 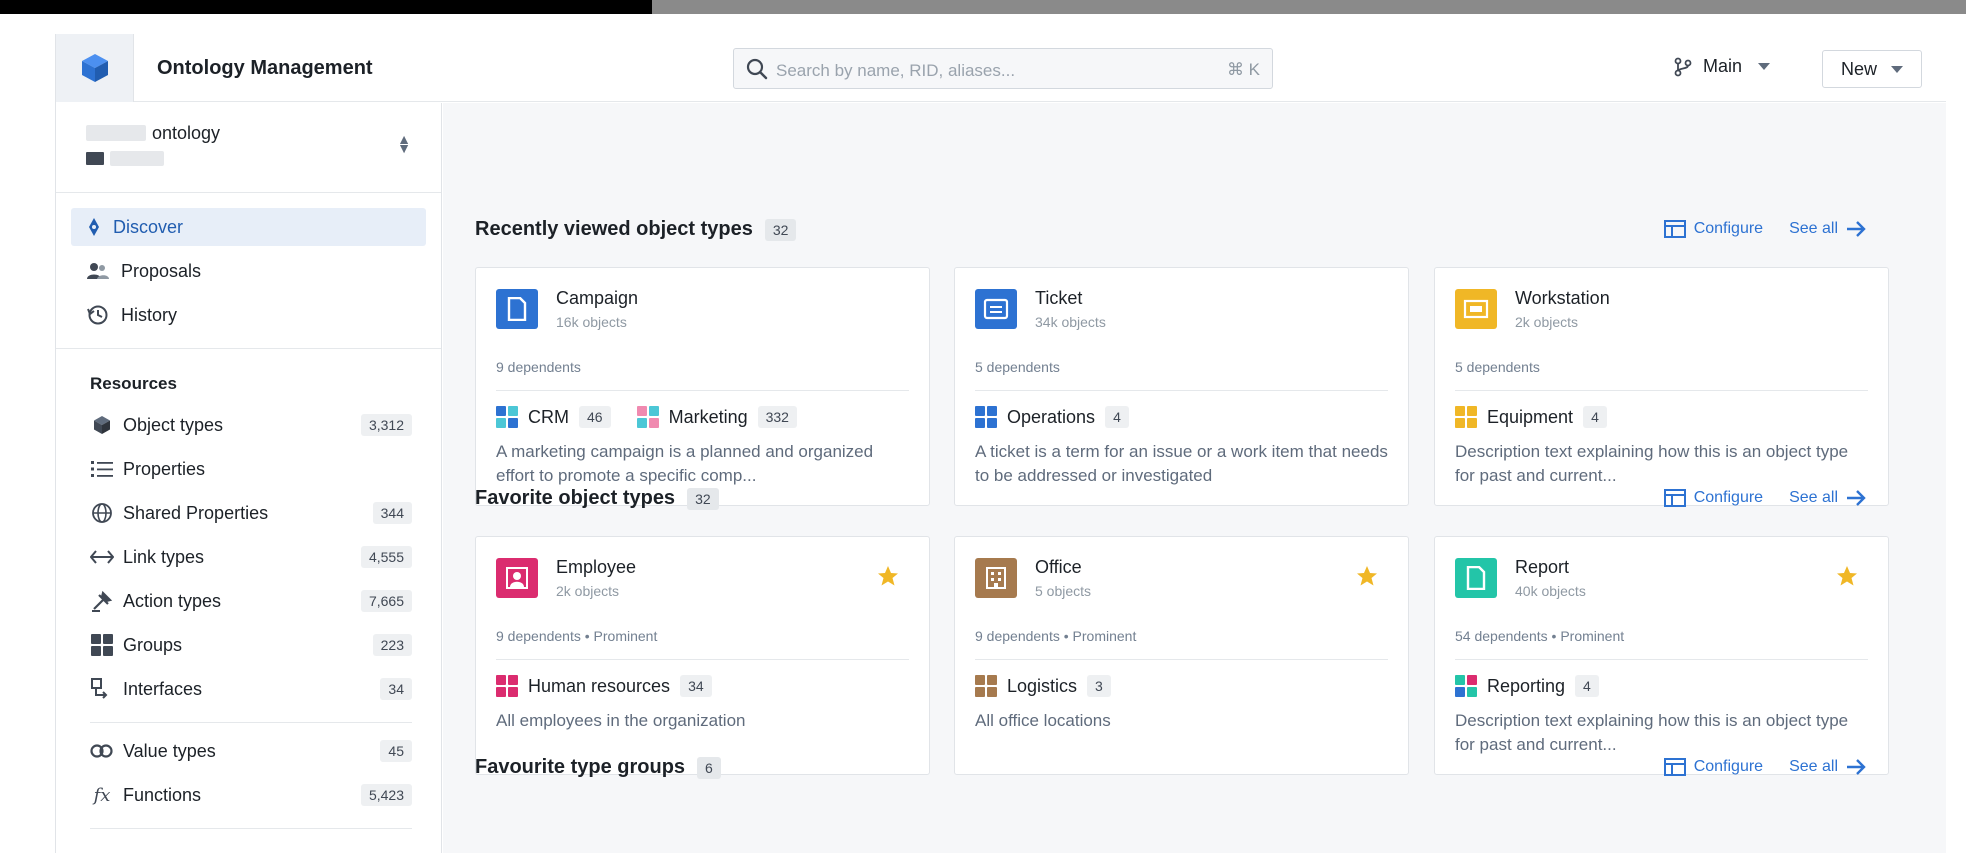 I want to click on resource-object-types: Object types 3,312, so click(x=251, y=425).